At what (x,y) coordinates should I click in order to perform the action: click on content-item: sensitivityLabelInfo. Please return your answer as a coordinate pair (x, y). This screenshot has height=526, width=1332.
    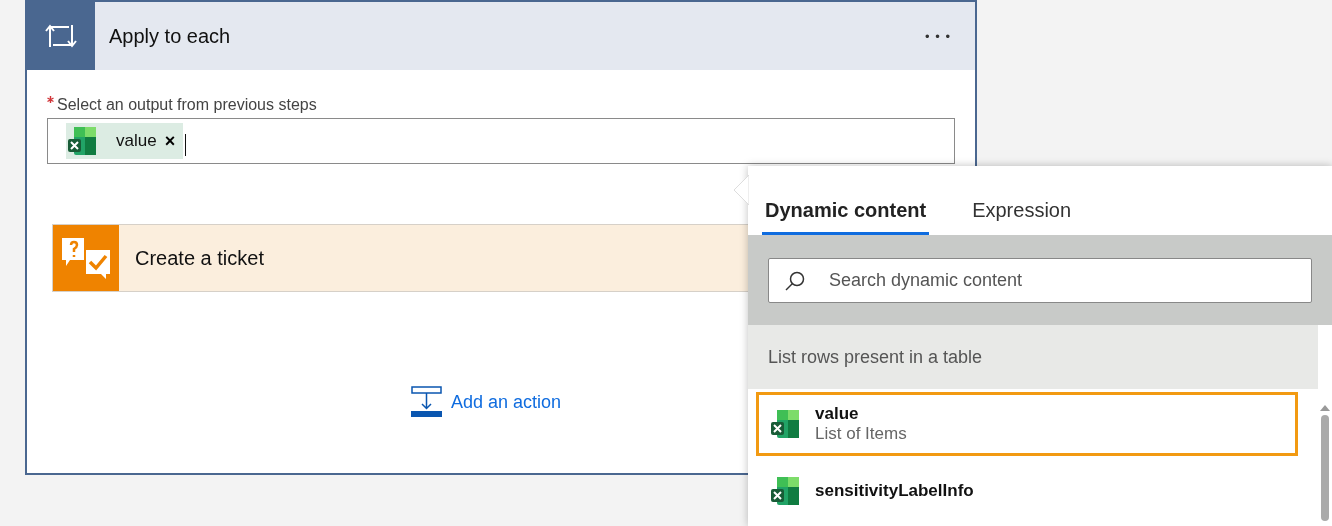
    Looking at the image, I should click on (1027, 491).